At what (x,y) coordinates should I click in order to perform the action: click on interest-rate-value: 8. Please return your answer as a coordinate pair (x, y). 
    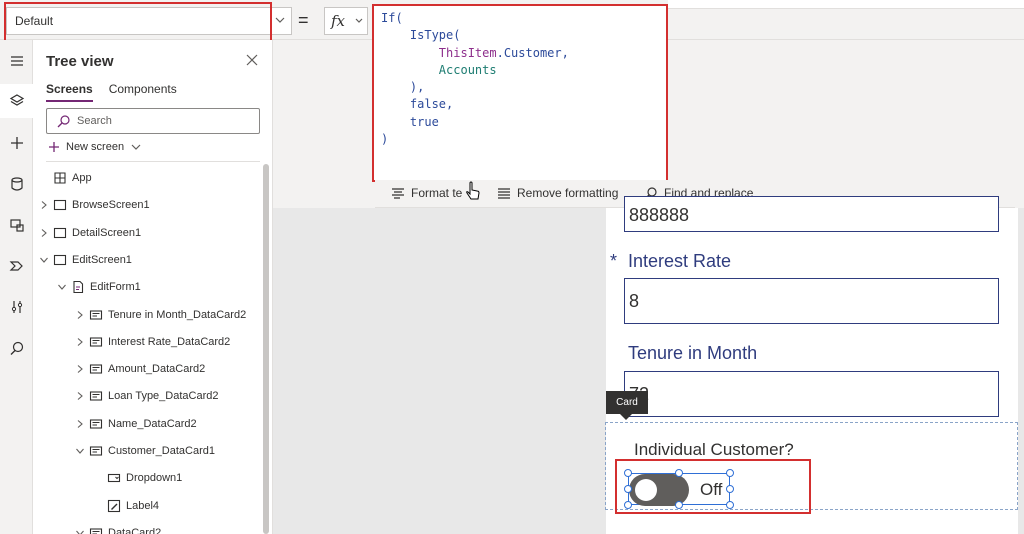
    Looking at the image, I should click on (634, 301).